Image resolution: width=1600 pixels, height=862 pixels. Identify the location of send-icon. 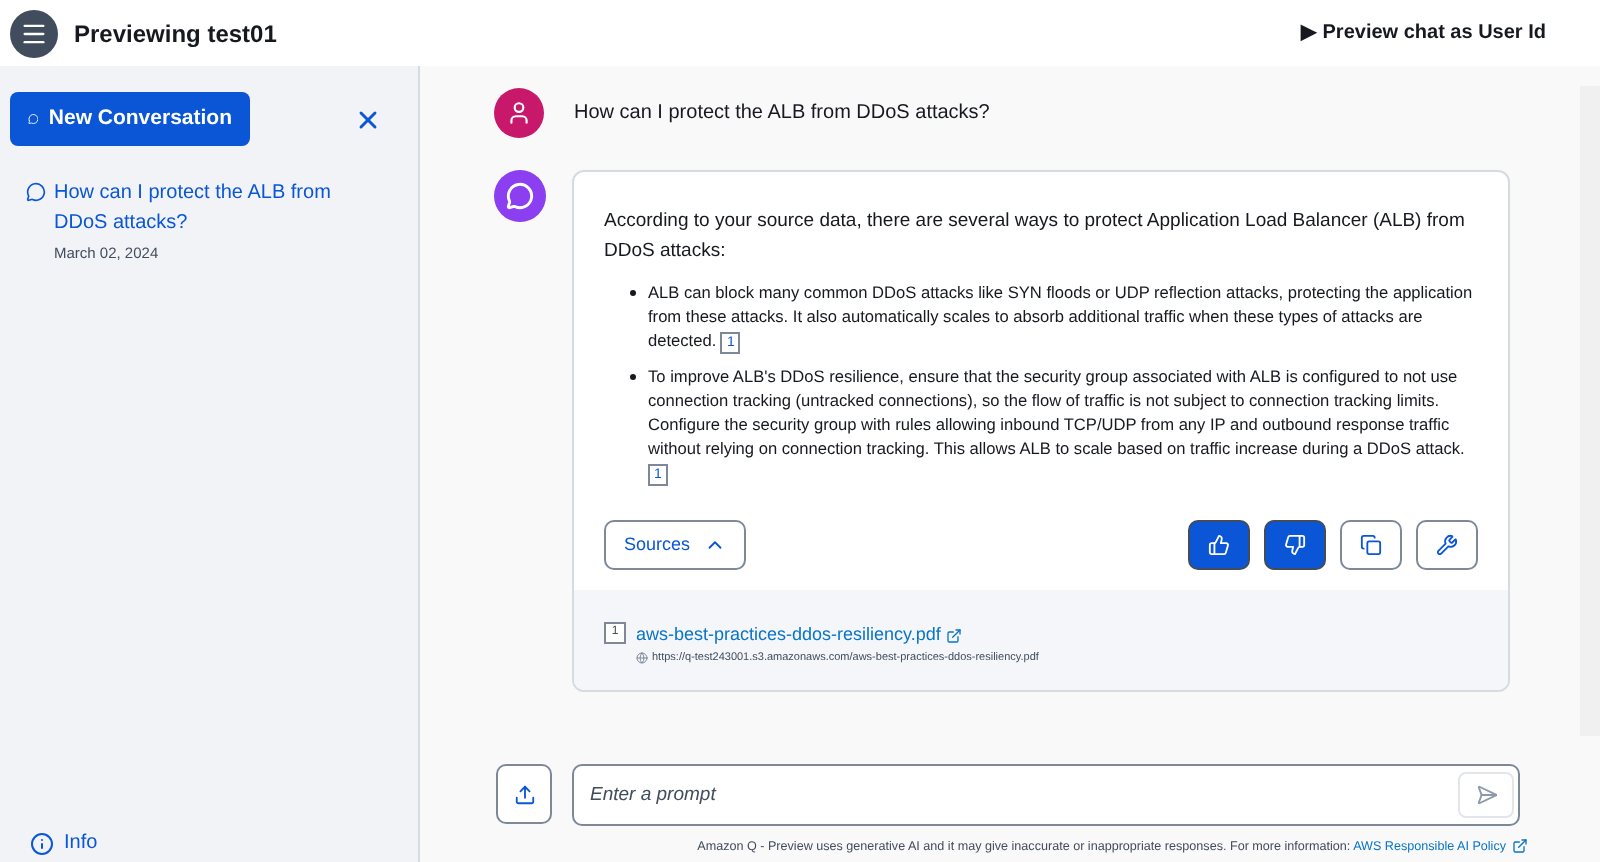
(1486, 794).